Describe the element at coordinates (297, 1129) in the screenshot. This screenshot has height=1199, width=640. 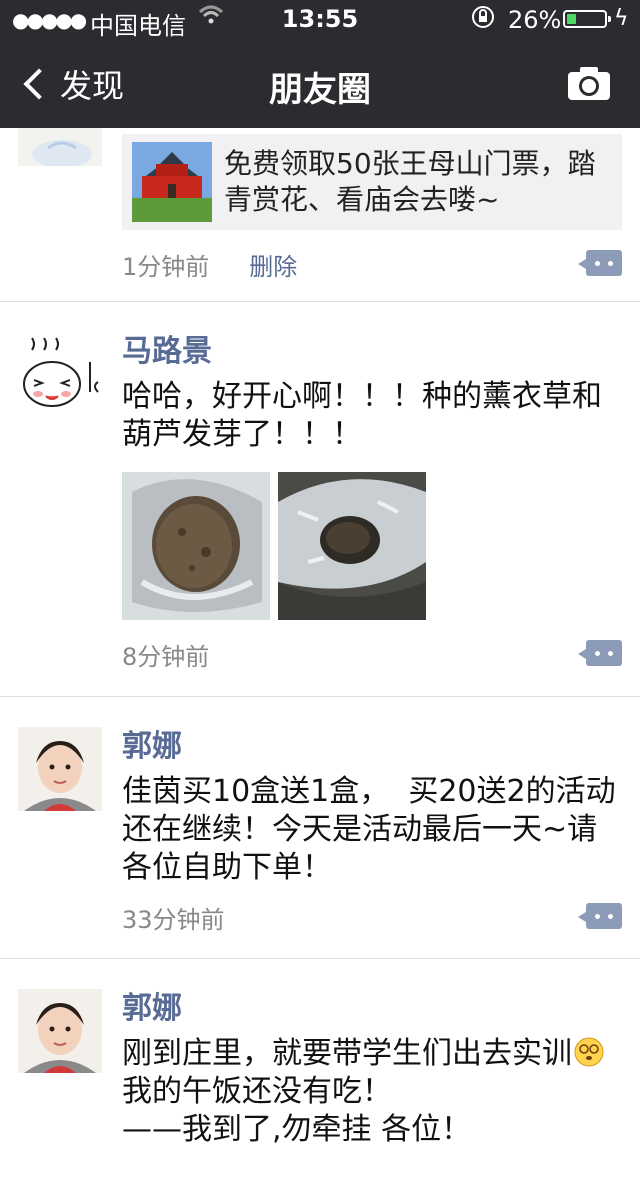
I see `post-text-line: ——我到了,勿牵挂 各位！` at that location.